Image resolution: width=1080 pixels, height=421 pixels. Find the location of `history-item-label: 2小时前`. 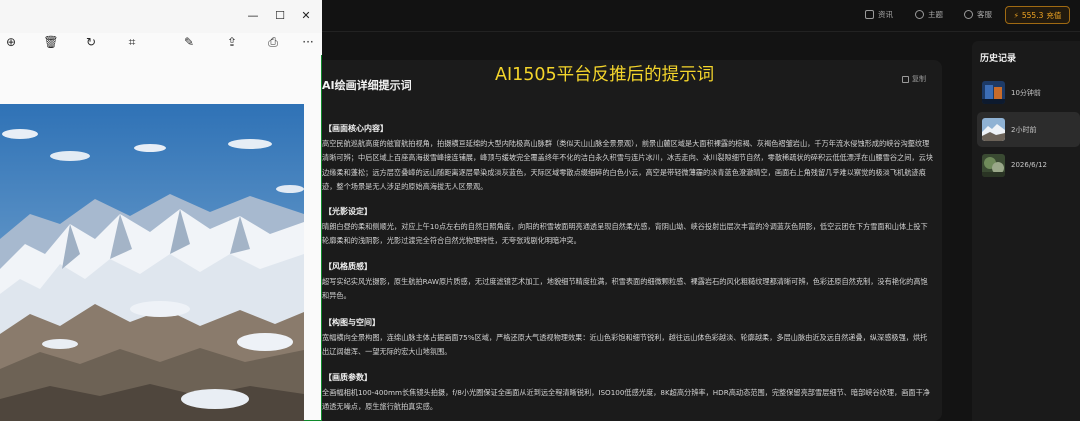

history-item-label: 2小时前 is located at coordinates (1024, 130).